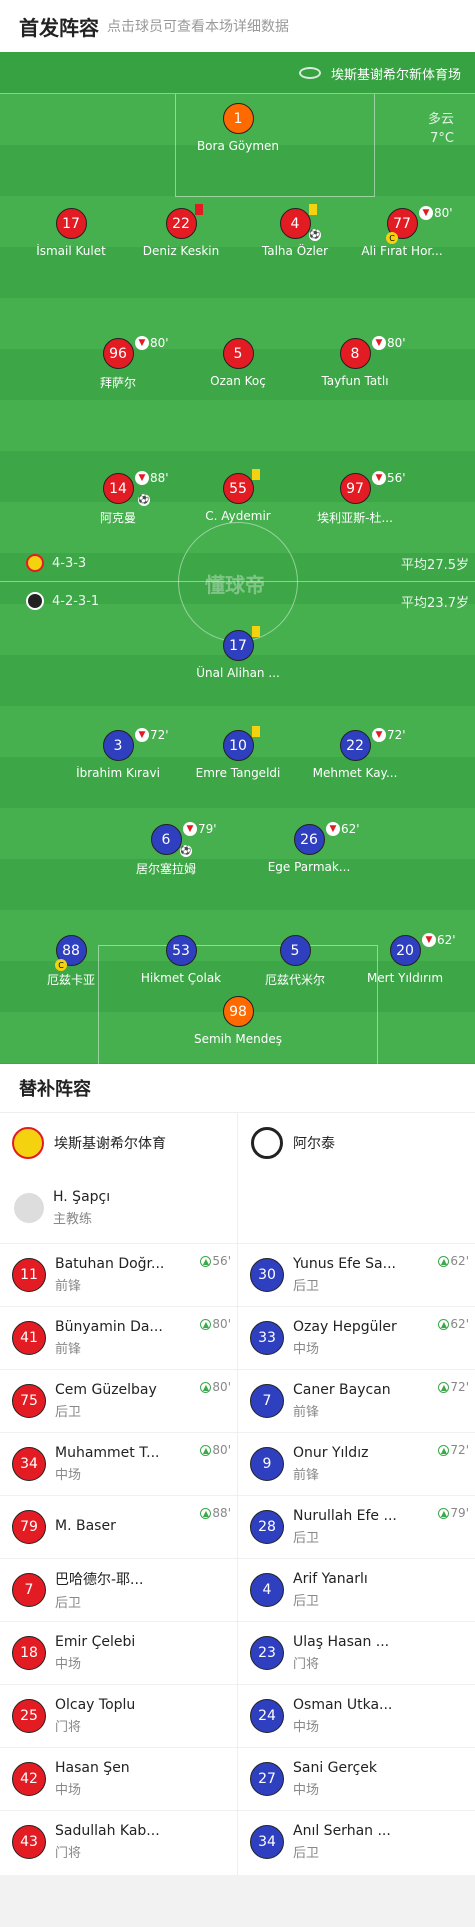  I want to click on sub-time: 79', so click(207, 829).